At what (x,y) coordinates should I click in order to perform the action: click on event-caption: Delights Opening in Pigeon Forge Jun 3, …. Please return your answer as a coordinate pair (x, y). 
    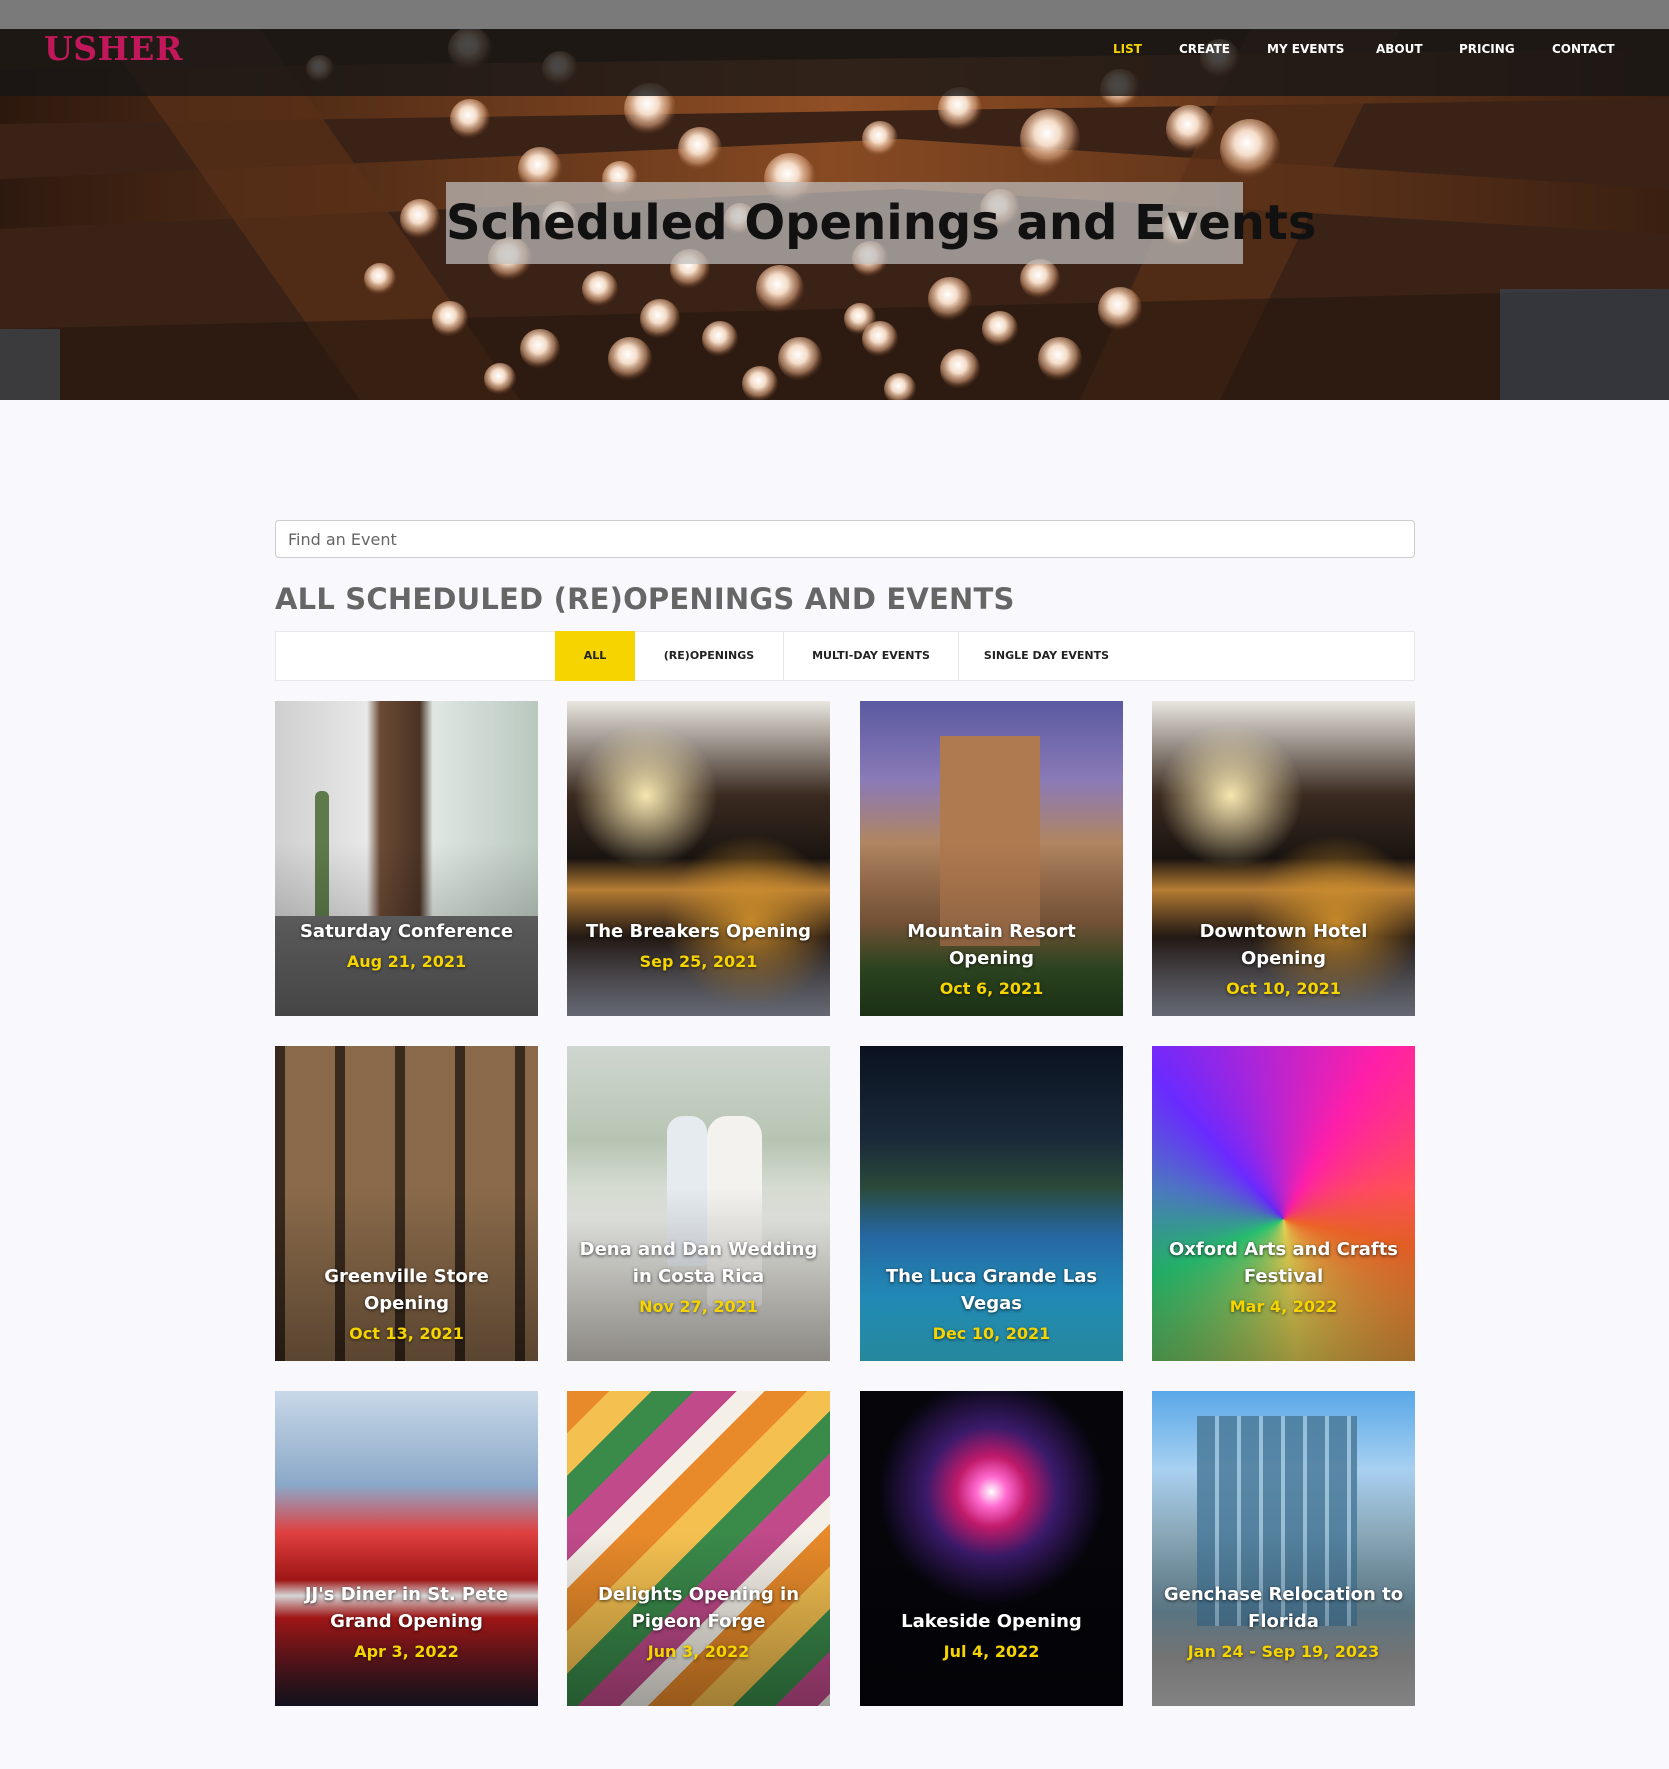
    Looking at the image, I should click on (698, 1625).